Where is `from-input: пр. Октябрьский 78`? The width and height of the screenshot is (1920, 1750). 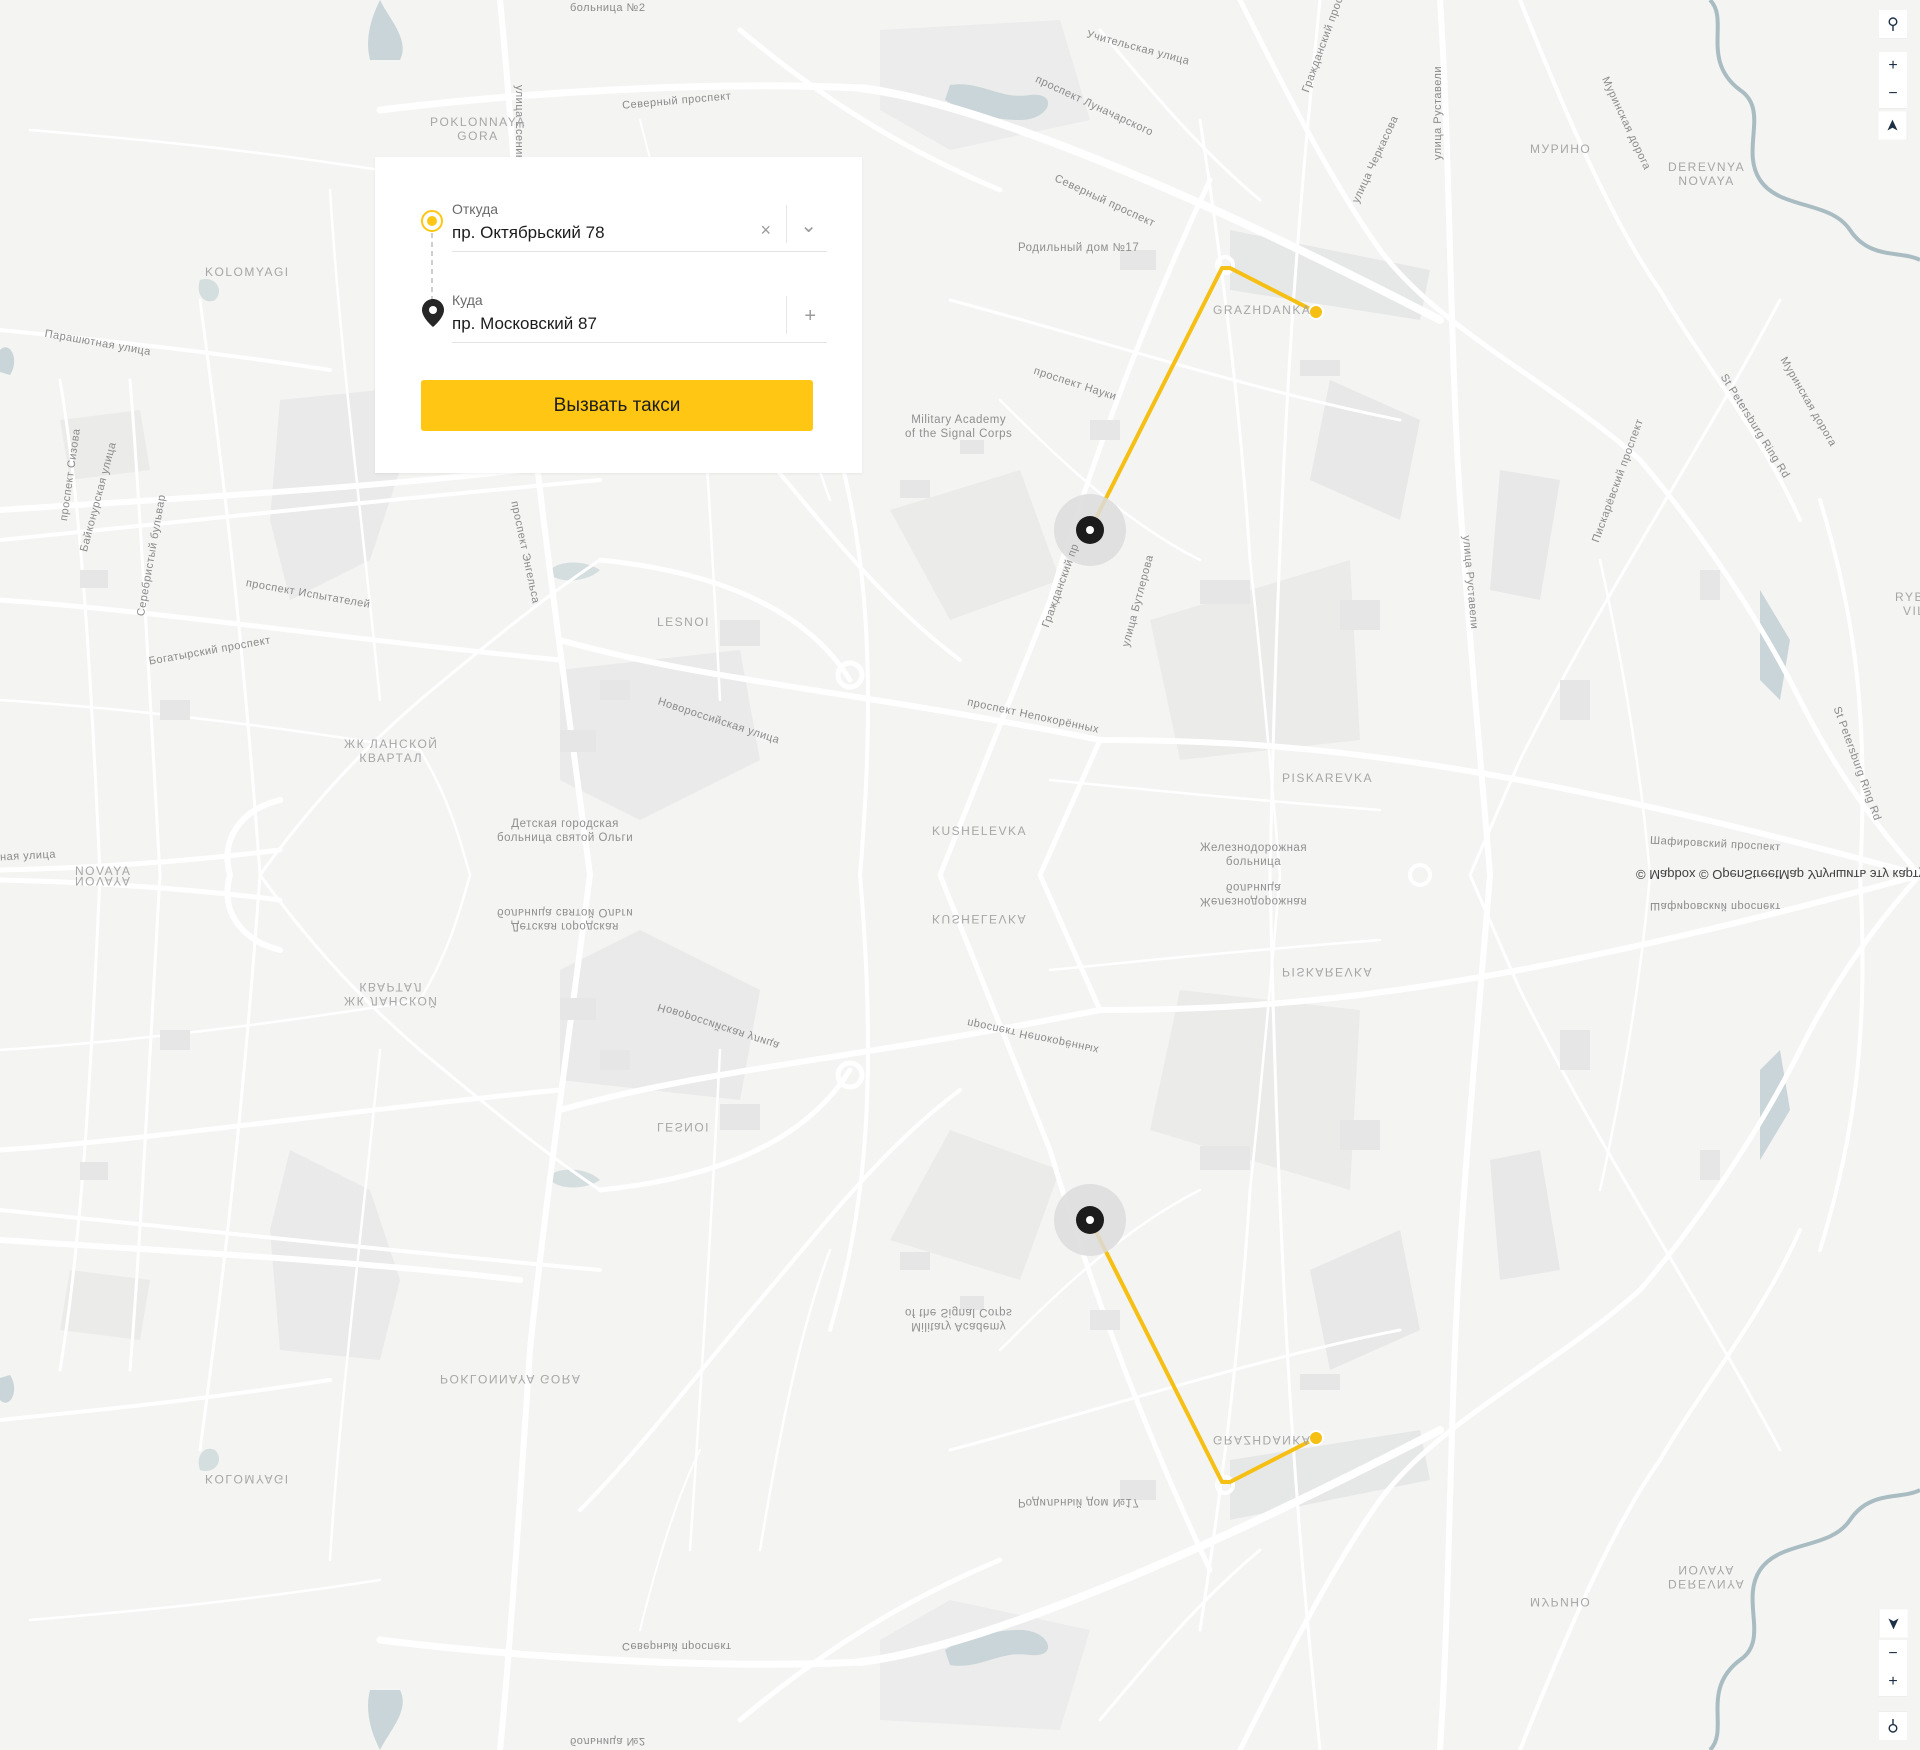 from-input: пр. Октябрьский 78 is located at coordinates (528, 233).